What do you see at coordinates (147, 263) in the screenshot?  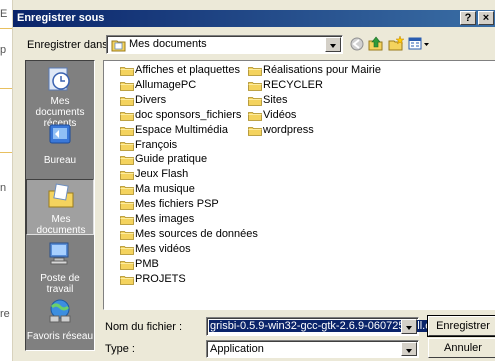 I see `folder-name: PMB` at bounding box center [147, 263].